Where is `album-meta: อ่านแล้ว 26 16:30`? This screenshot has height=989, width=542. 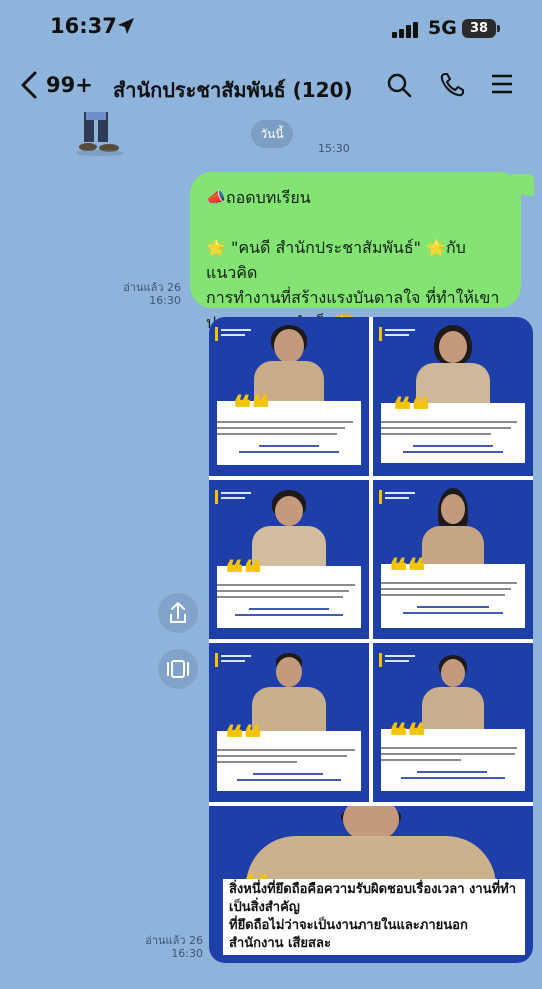 album-meta: อ่านแล้ว 26 16:30 is located at coordinates (171, 947).